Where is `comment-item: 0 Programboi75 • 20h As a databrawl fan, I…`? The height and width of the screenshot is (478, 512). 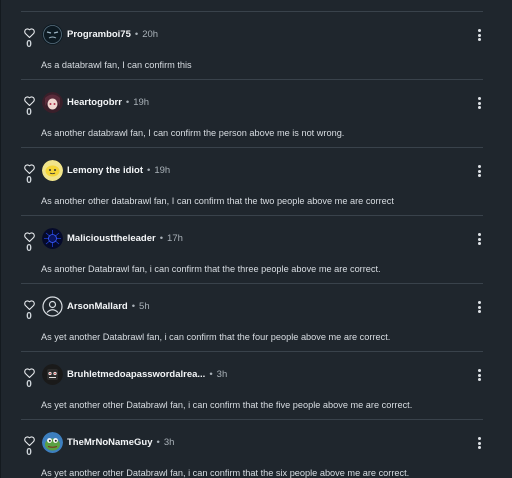
comment-item: 0 Programboi75 • 20h As a databrawl fan, I… is located at coordinates (252, 45).